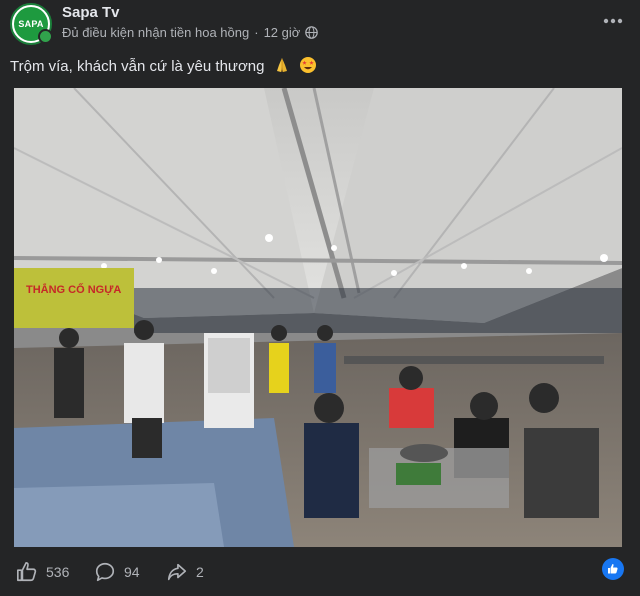  I want to click on post-caption: Trộm vía, khách vẫn cứ là yêu thương, so click(163, 67).